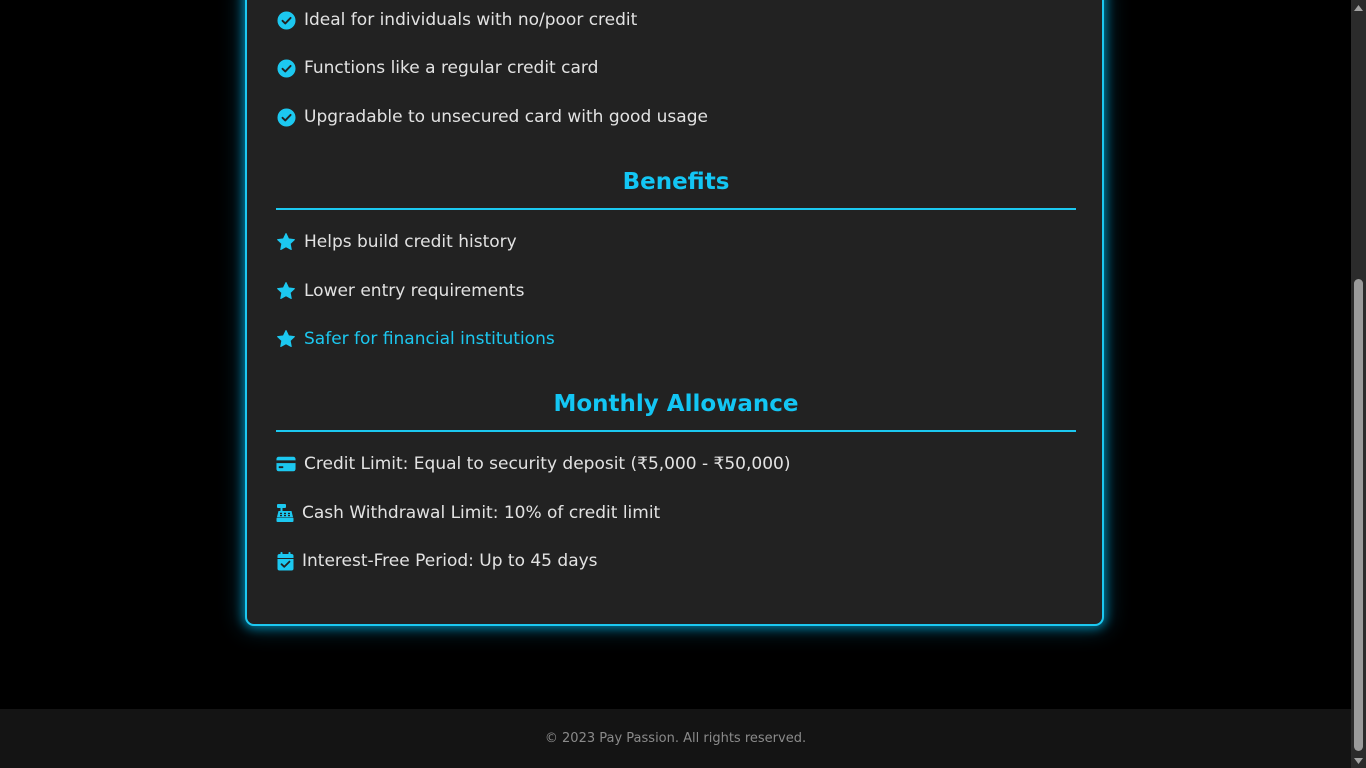  What do you see at coordinates (429, 339) in the screenshot?
I see `benefit-text: Safer for financial institutions` at bounding box center [429, 339].